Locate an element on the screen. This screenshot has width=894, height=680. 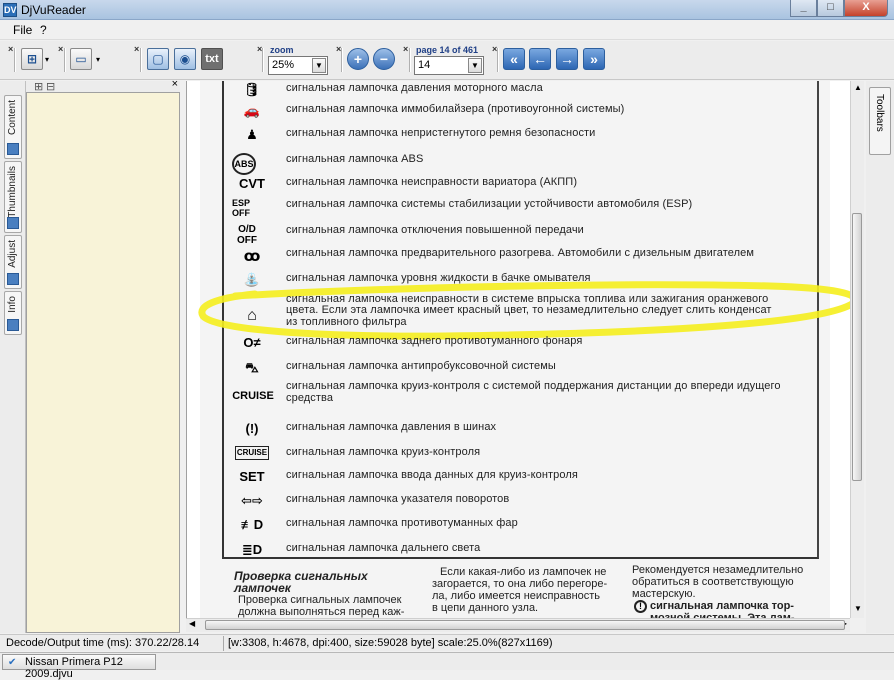
first-page-icon: « is located at coordinates (514, 59).